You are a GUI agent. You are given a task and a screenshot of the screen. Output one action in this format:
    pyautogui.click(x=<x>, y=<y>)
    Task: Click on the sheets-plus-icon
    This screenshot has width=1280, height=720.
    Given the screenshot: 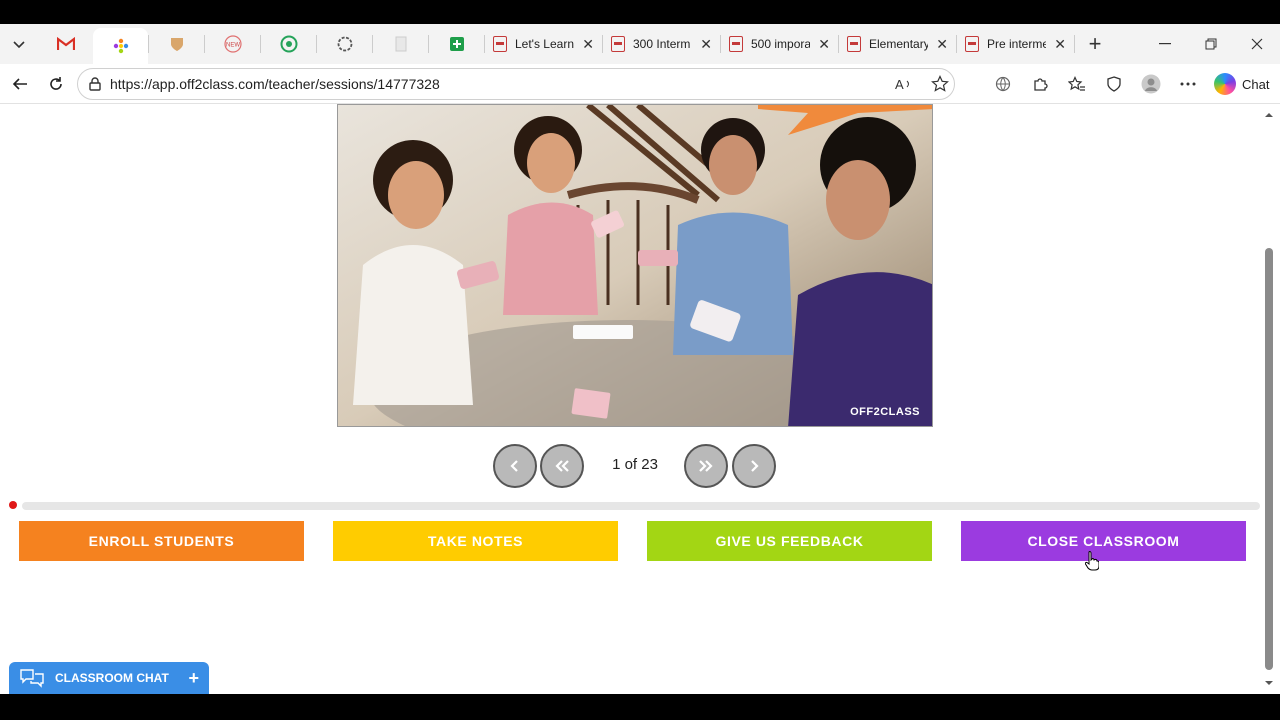 What is the action you would take?
    pyautogui.click(x=456, y=44)
    